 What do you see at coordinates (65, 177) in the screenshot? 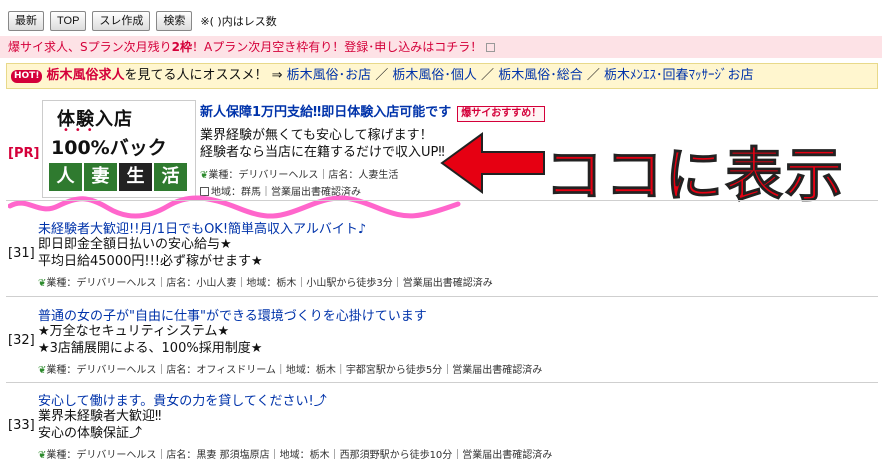
I see `ad-tile: 人` at bounding box center [65, 177].